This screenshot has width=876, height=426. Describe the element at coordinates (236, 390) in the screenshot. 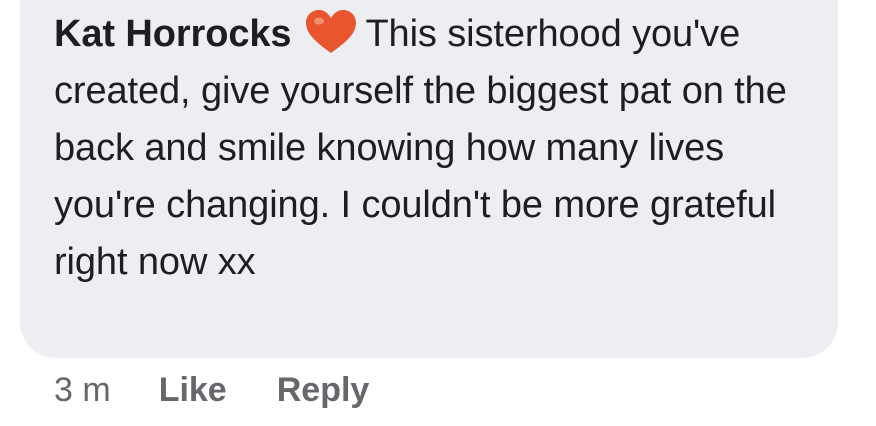

I see `comment-actions: 3 m Like Reply` at that location.